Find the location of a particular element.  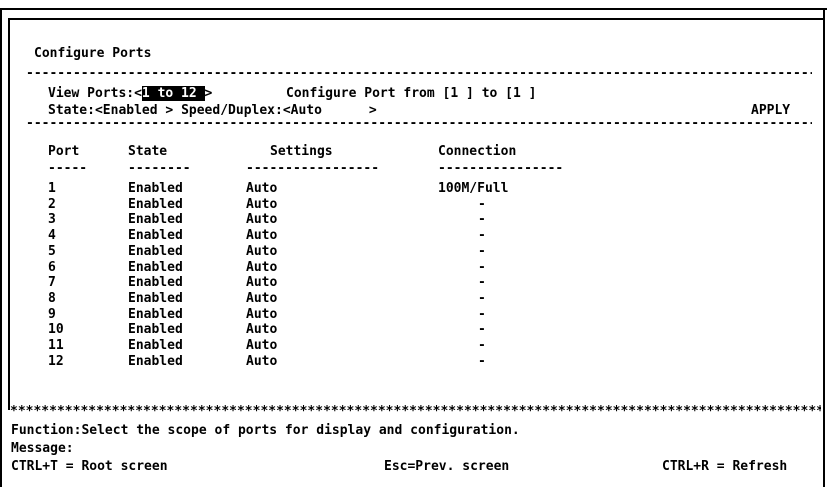

port-to-field: 1 is located at coordinates (517, 93).